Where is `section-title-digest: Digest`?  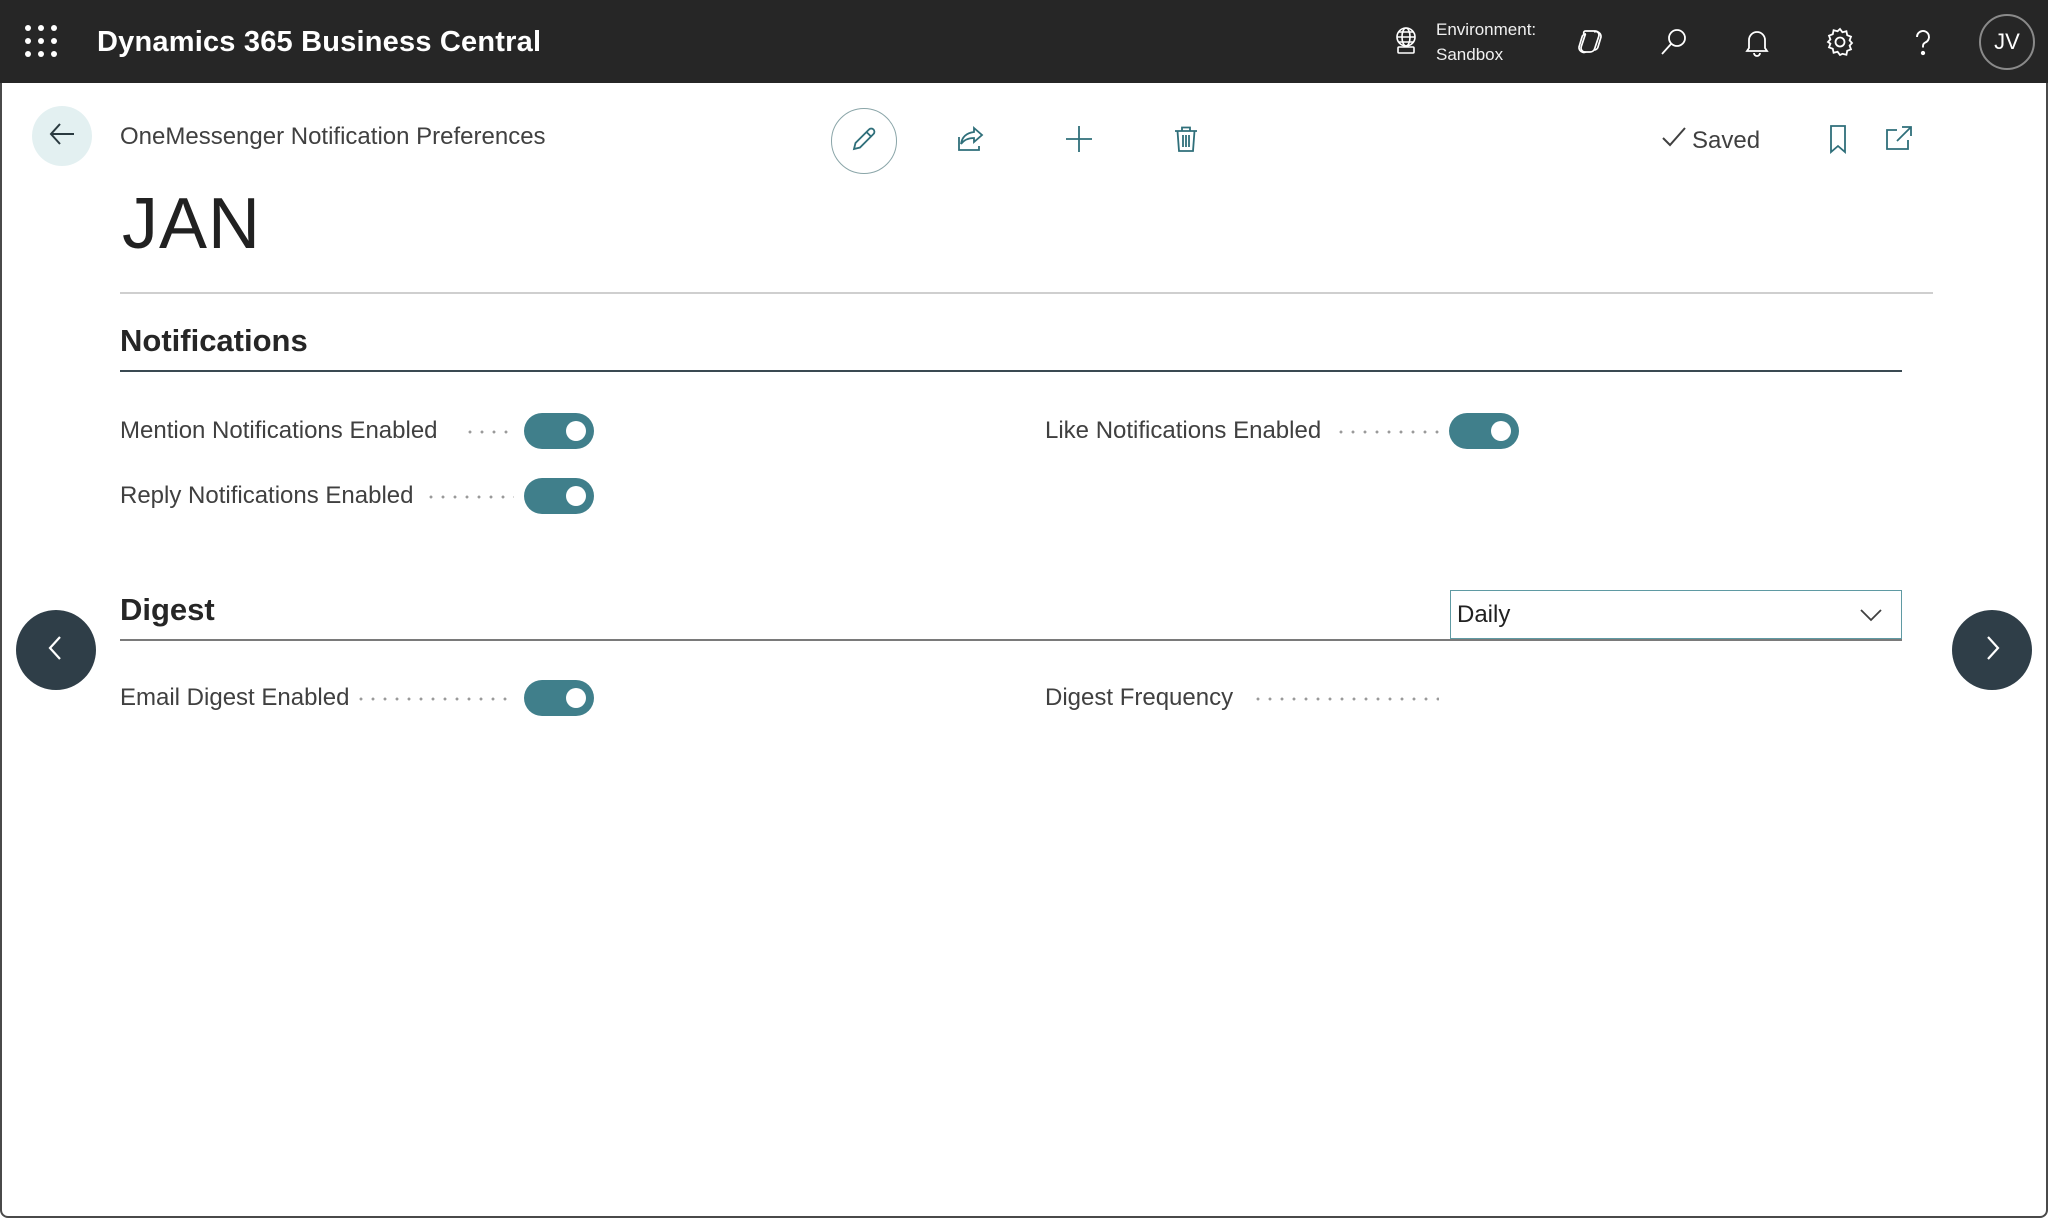 section-title-digest: Digest is located at coordinates (167, 610).